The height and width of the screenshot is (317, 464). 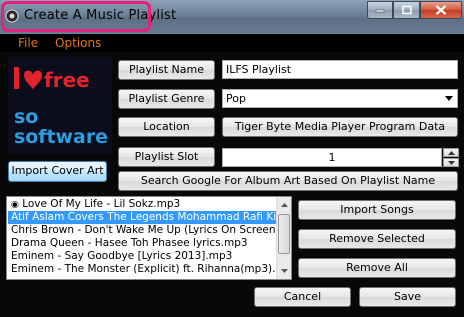 I want to click on maximize-button, so click(x=406, y=10).